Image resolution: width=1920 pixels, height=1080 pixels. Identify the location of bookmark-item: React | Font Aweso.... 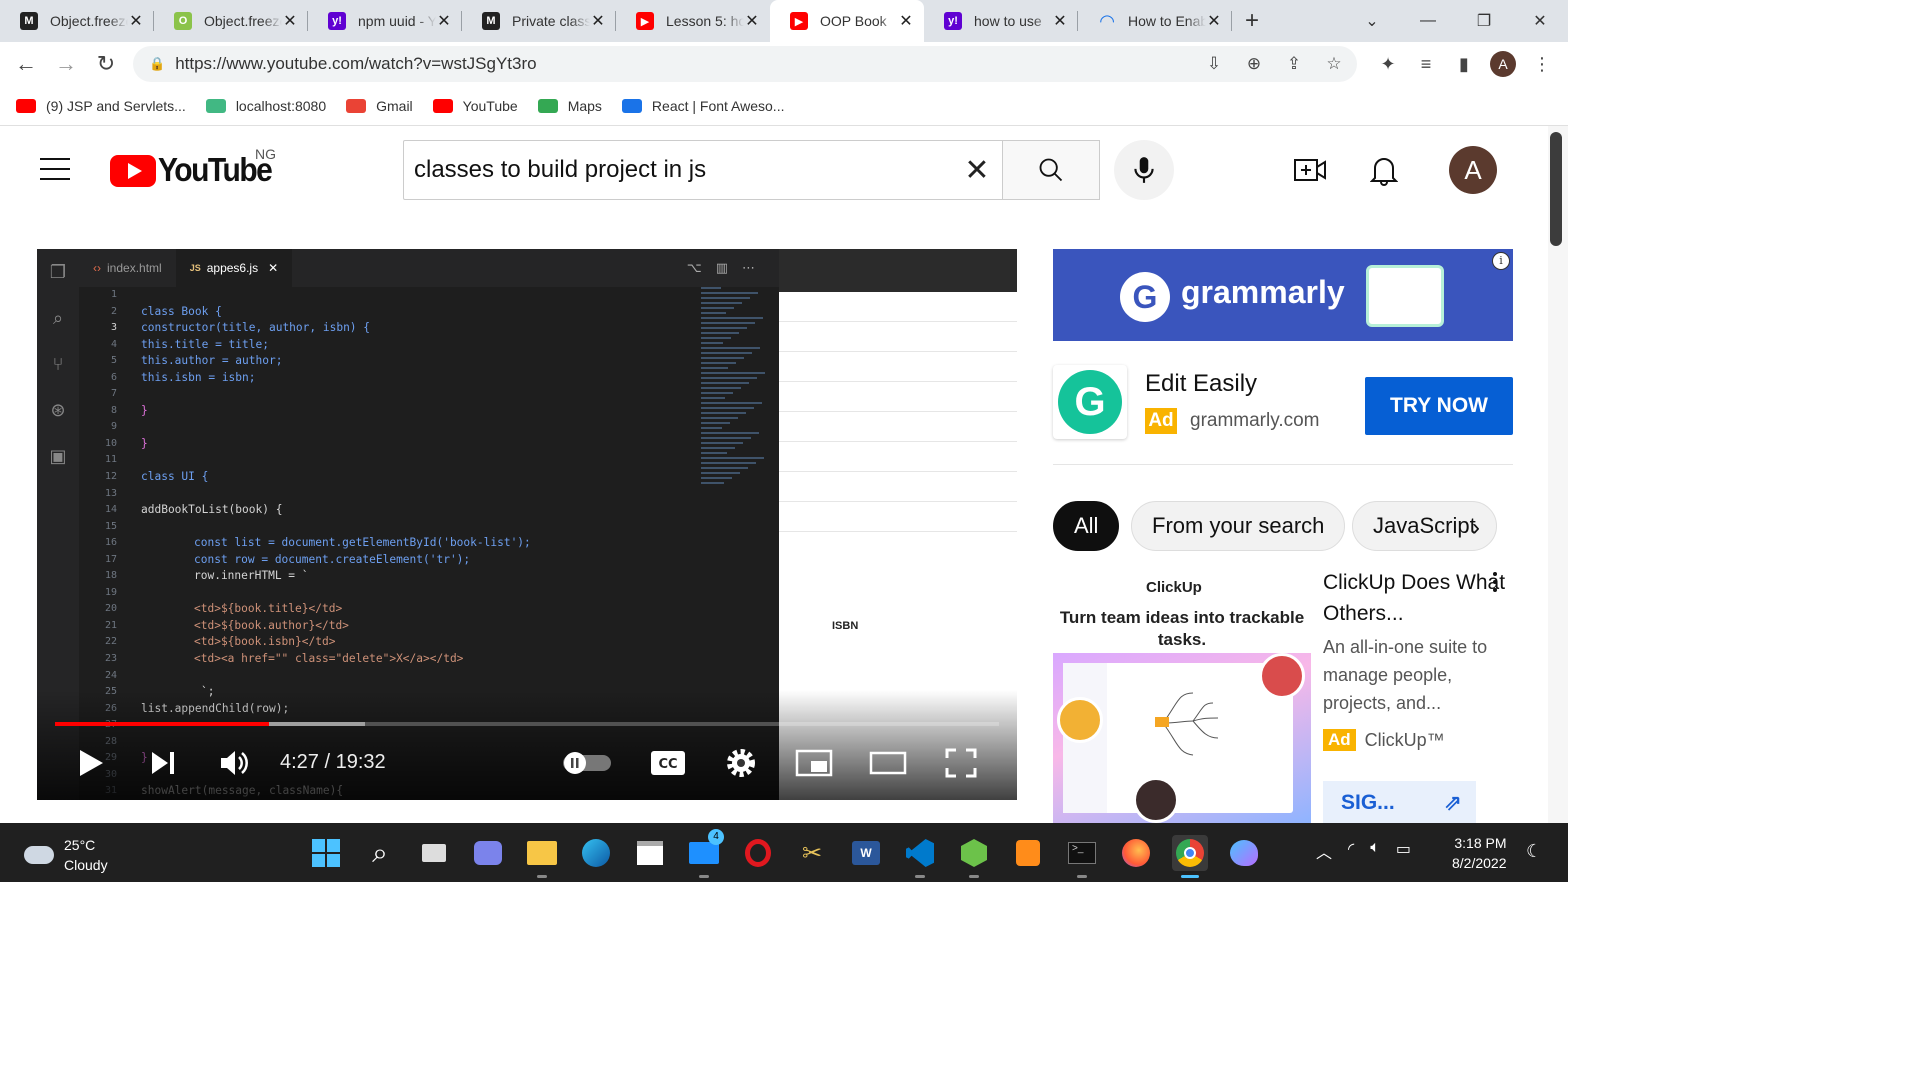
(702, 106).